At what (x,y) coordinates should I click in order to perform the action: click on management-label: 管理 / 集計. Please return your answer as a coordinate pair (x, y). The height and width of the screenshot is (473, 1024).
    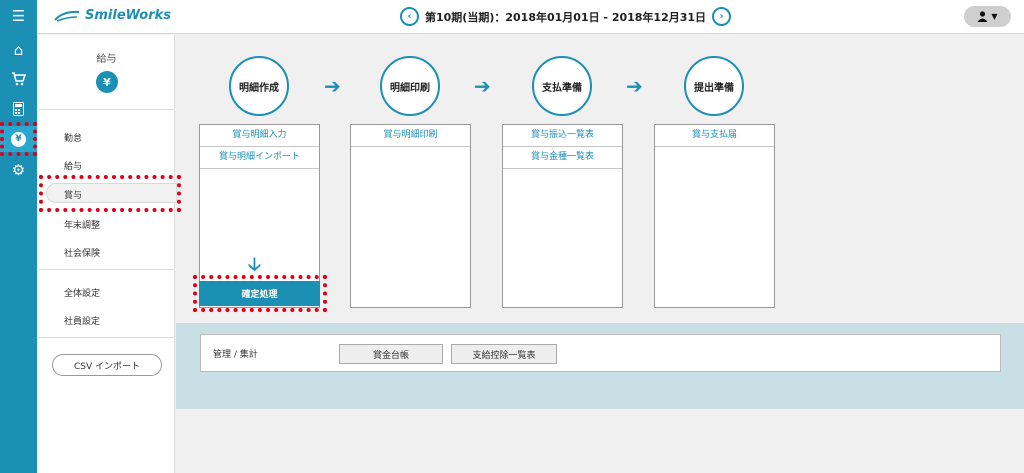
    Looking at the image, I should click on (235, 355).